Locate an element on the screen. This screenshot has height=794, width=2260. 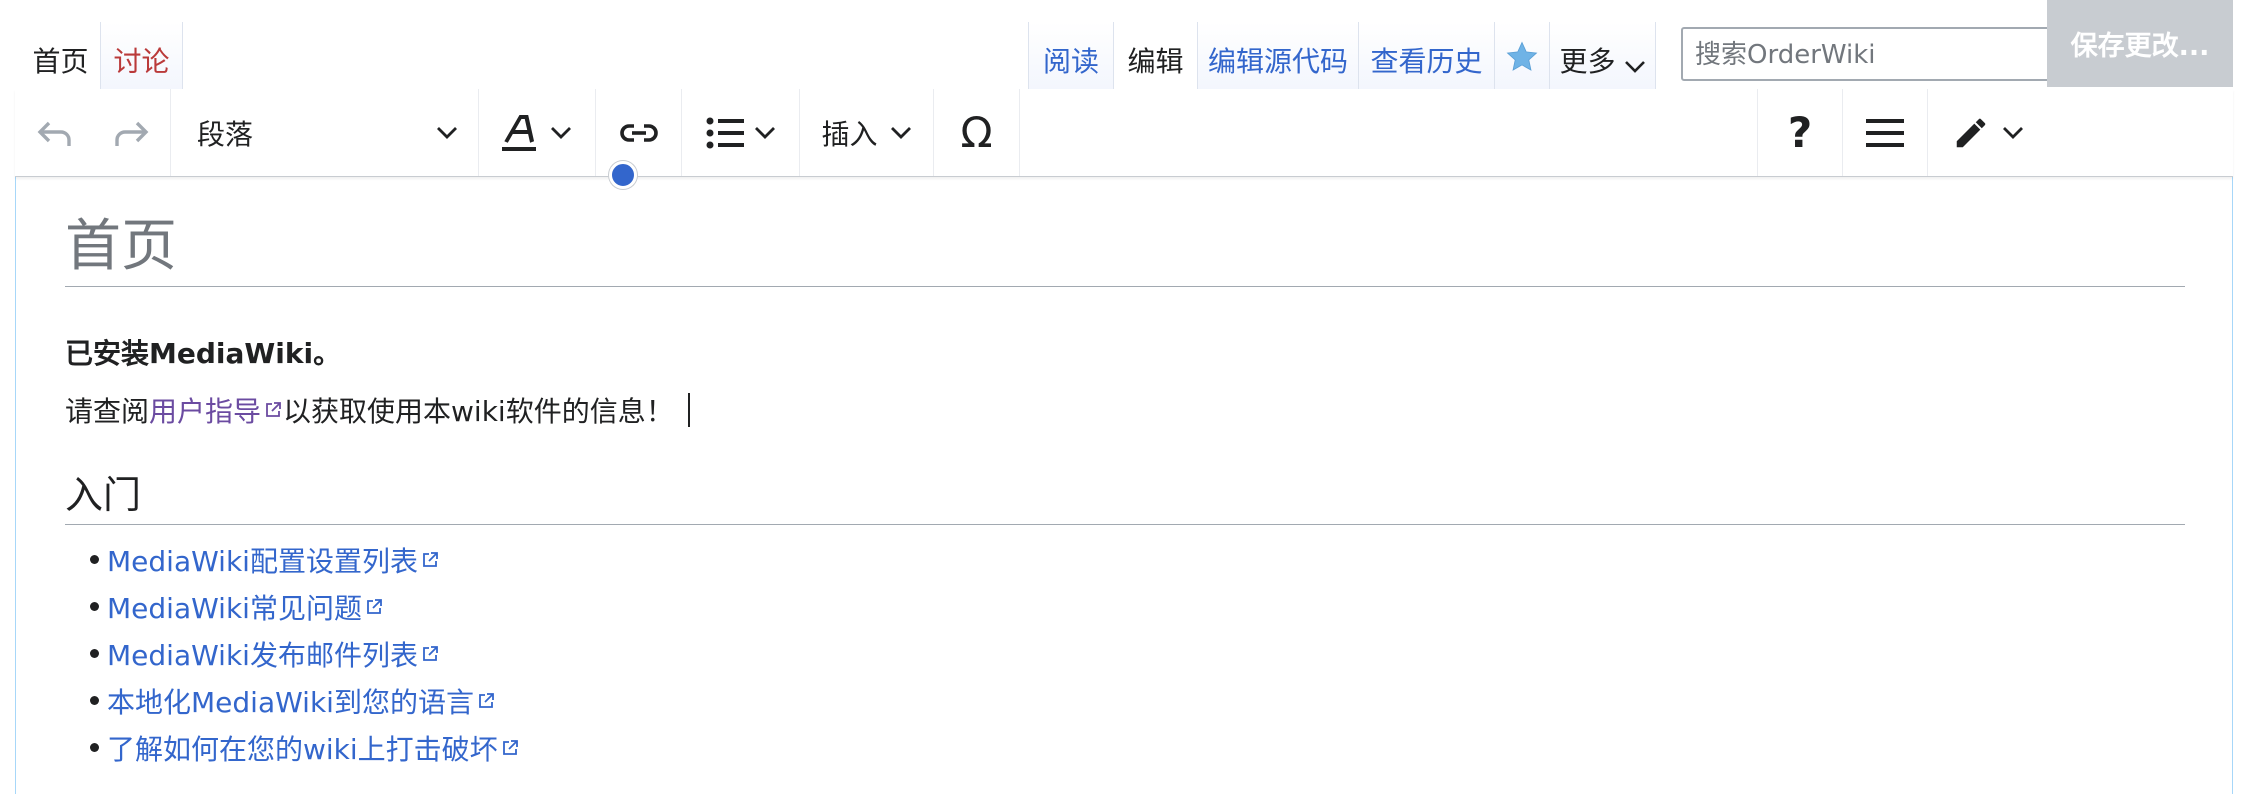
user-guide-link: 用户指导 is located at coordinates (205, 411).